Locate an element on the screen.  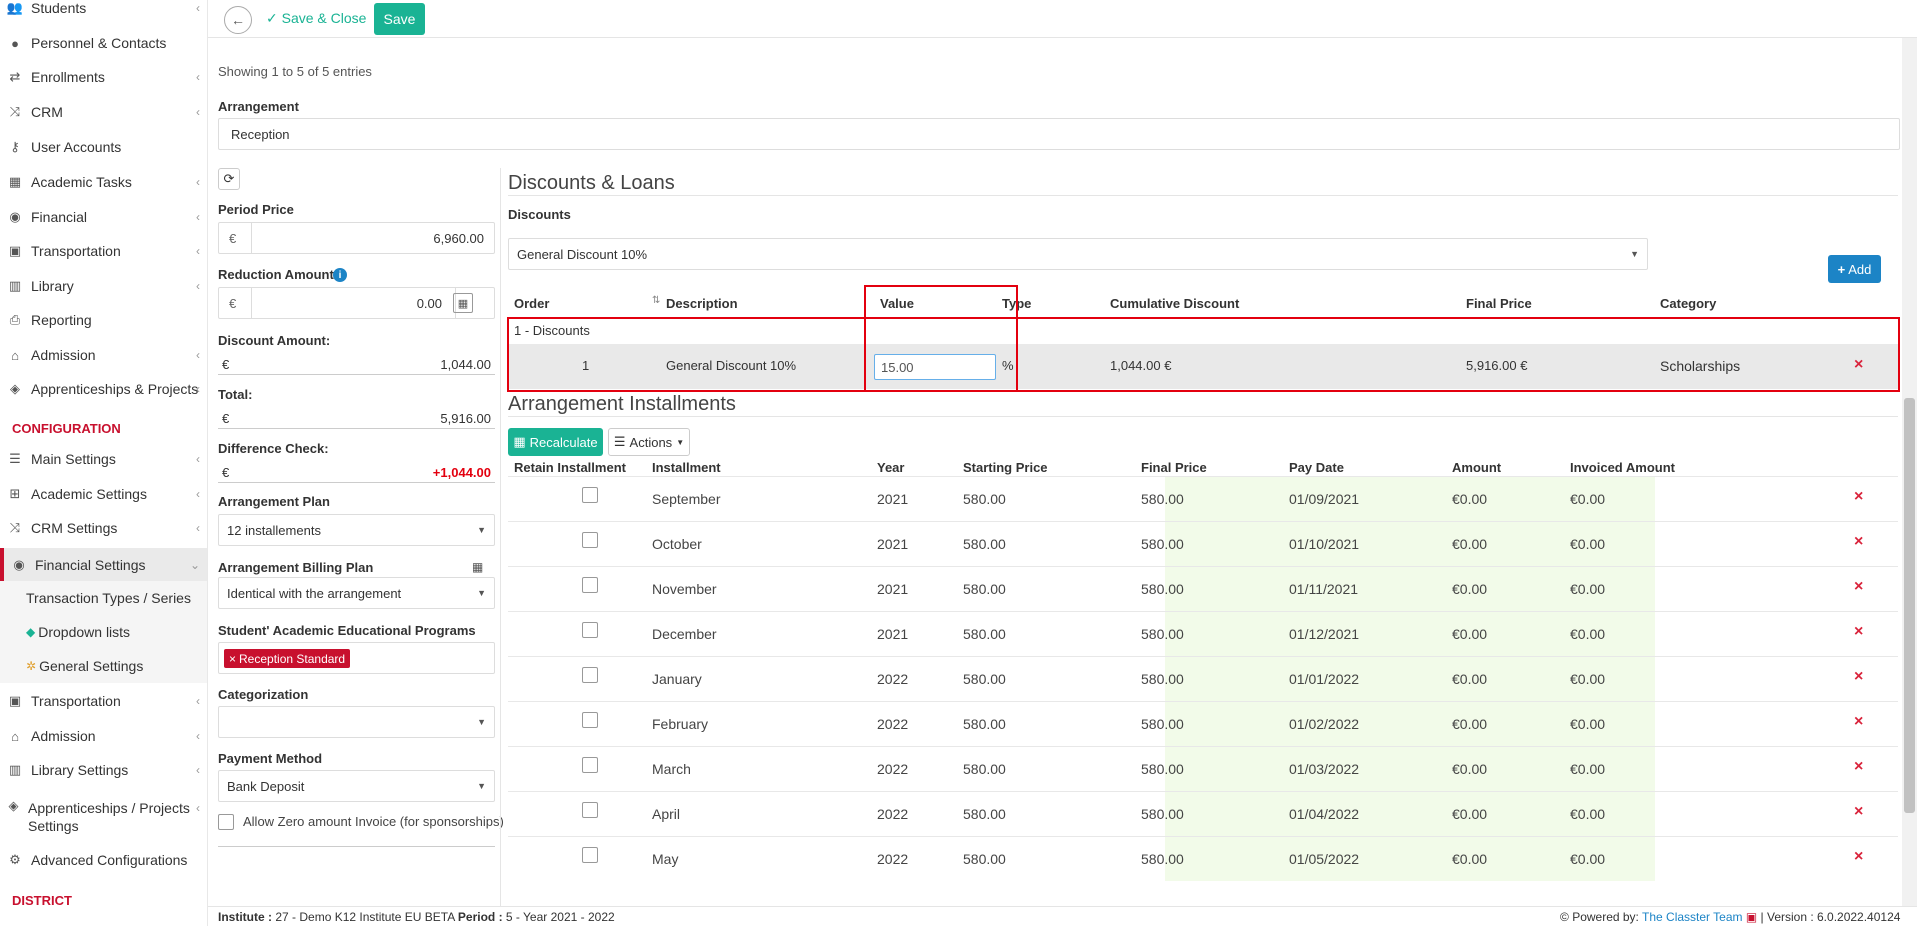
back-button: ← is located at coordinates (238, 20).